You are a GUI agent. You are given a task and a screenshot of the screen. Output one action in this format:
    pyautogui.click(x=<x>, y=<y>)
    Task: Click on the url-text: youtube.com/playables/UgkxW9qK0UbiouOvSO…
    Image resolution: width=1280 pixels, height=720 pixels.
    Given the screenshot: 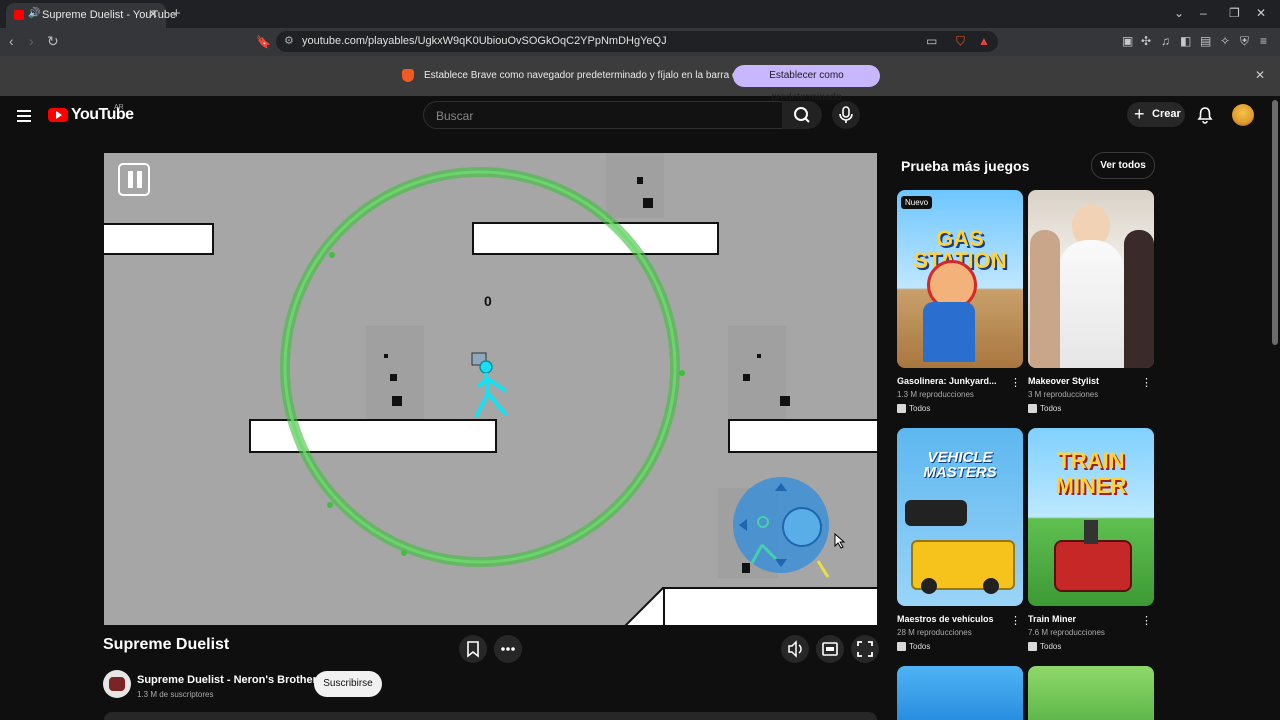 What is the action you would take?
    pyautogui.click(x=484, y=41)
    